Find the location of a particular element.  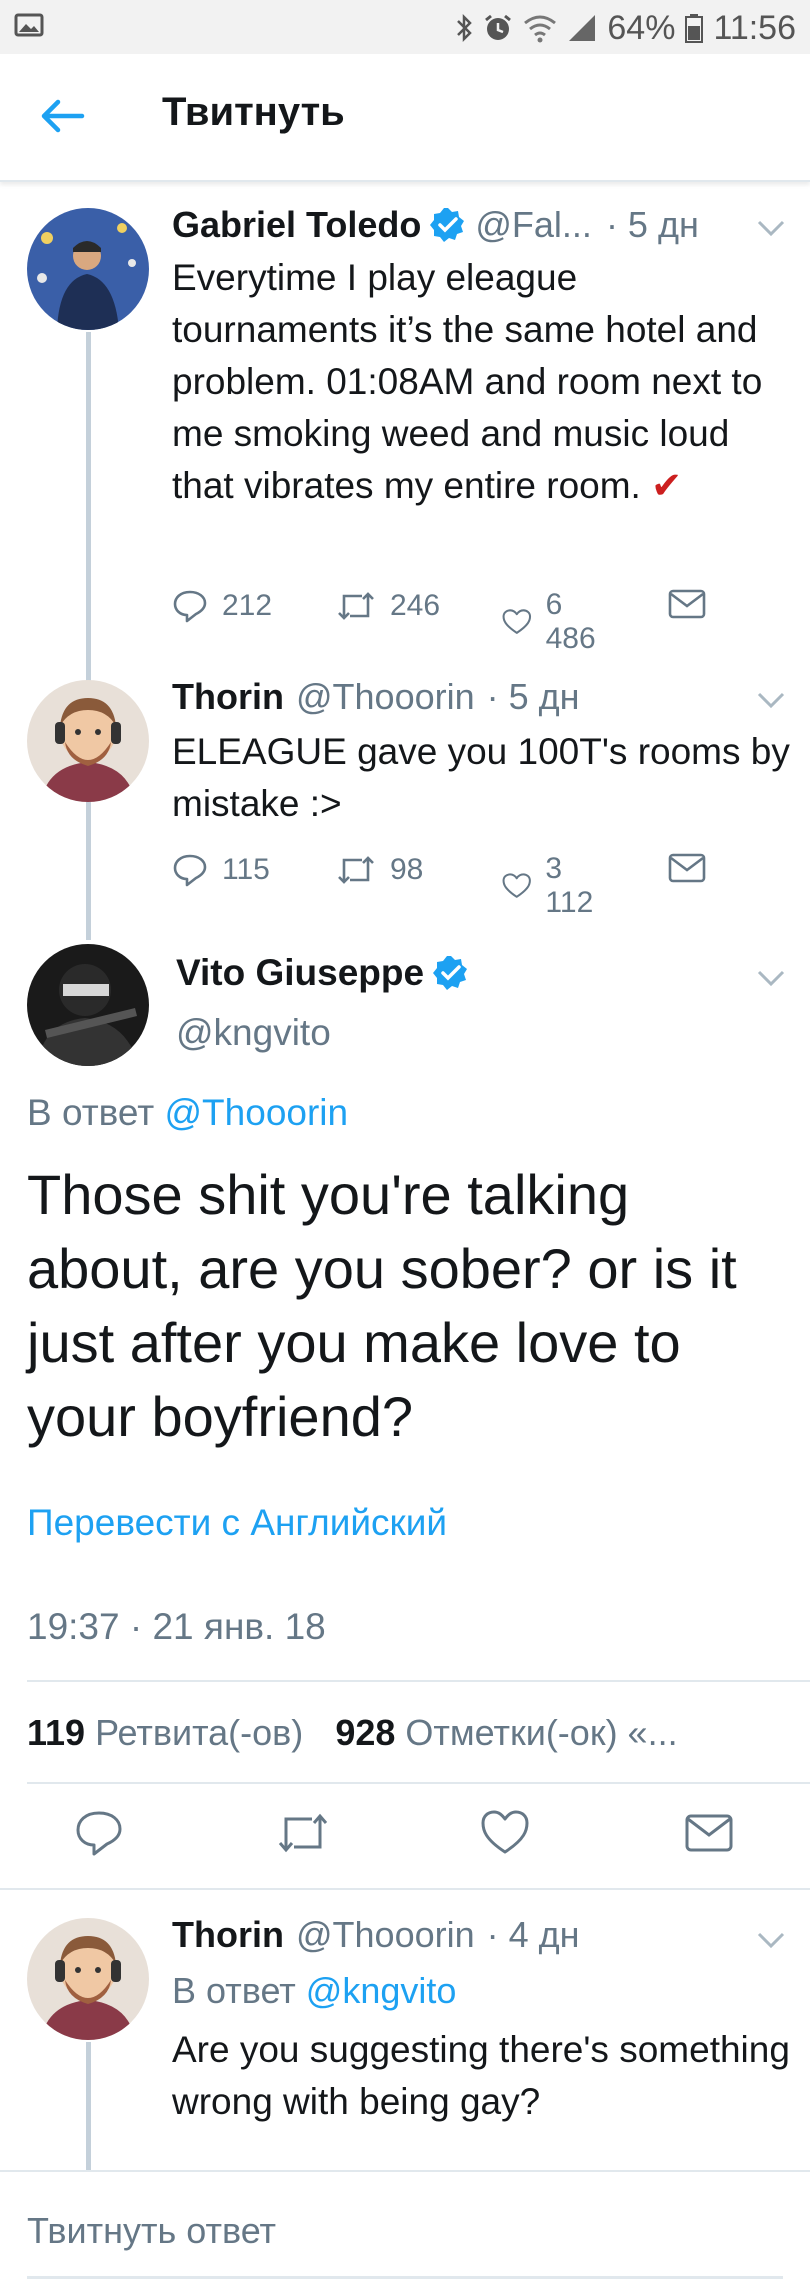

clock: 11:56 is located at coordinates (754, 27).